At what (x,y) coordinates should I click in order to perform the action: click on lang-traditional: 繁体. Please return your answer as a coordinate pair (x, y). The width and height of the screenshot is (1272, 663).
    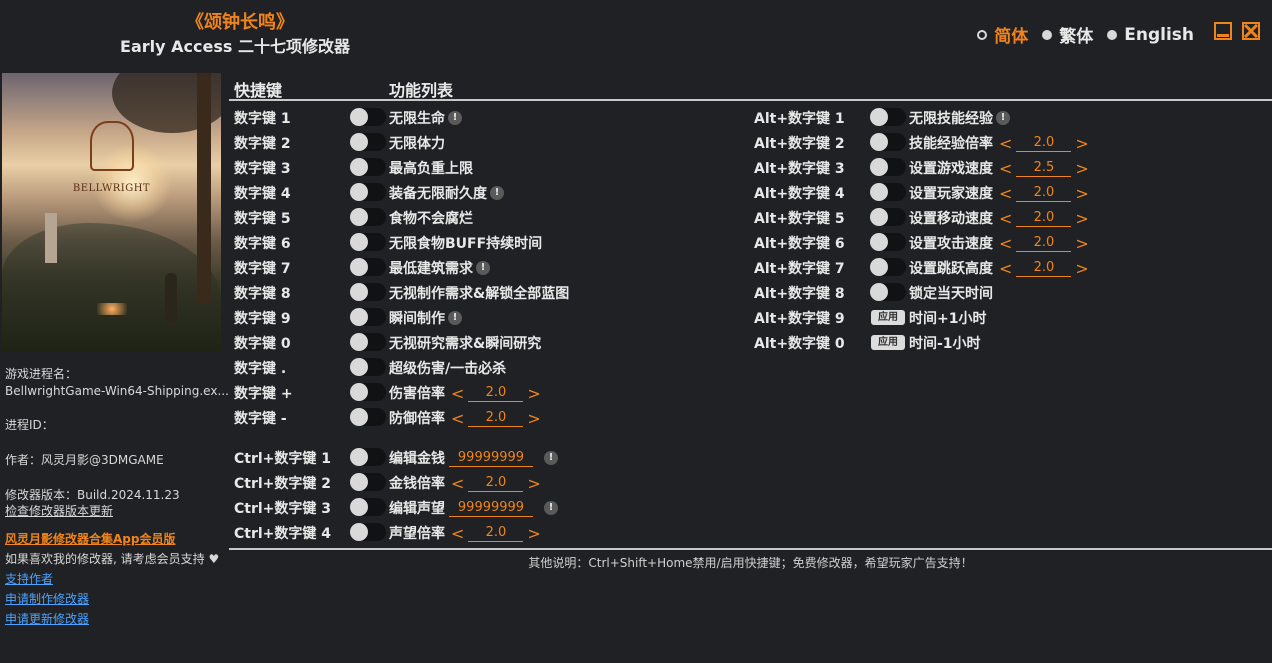
    Looking at the image, I should click on (1067, 34).